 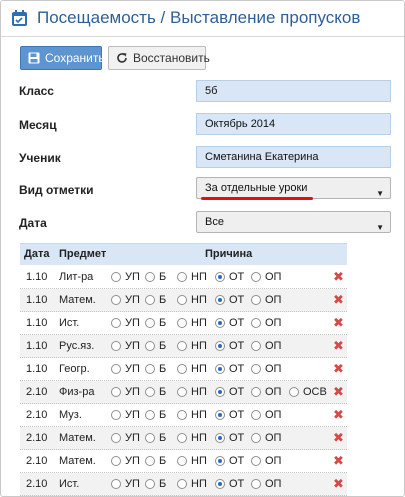 I want to click on floppy-disk-icon, so click(x=34, y=58).